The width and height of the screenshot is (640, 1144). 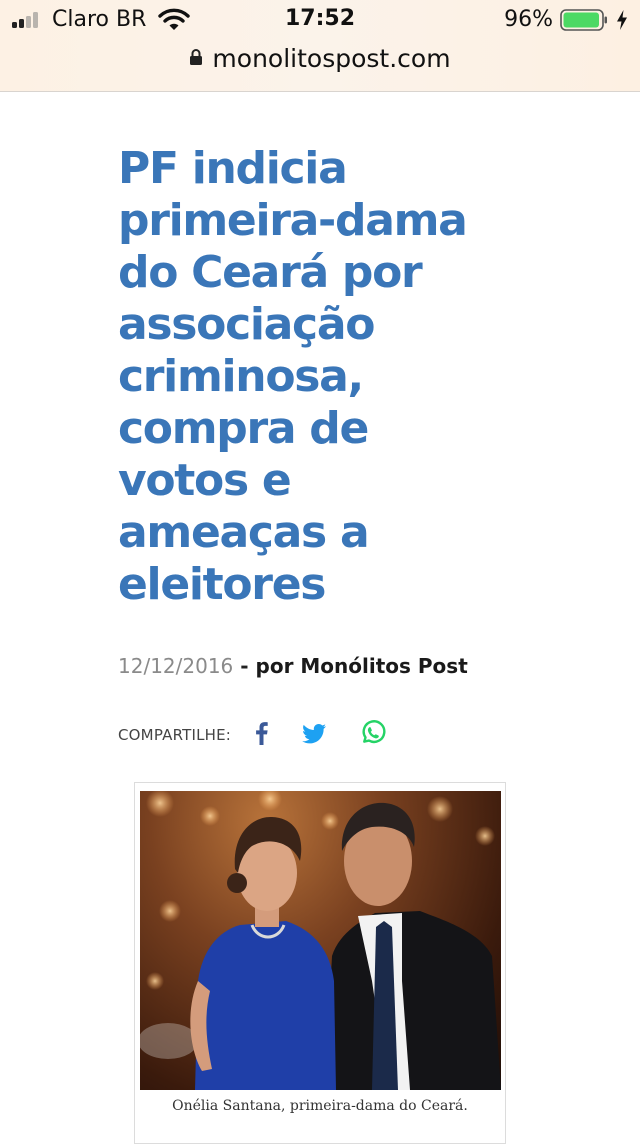 What do you see at coordinates (262, 733) in the screenshot?
I see `facebook-icon` at bounding box center [262, 733].